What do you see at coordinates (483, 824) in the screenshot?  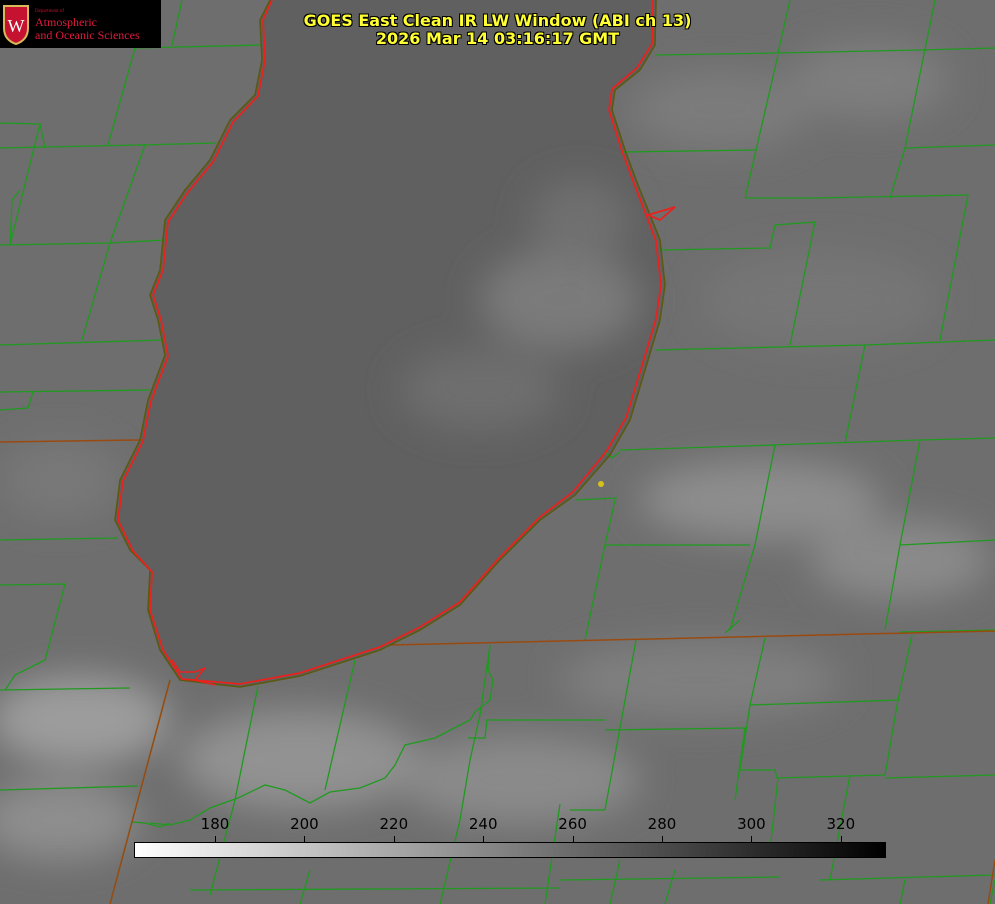 I see `colorbar-tick-label-240: 240` at bounding box center [483, 824].